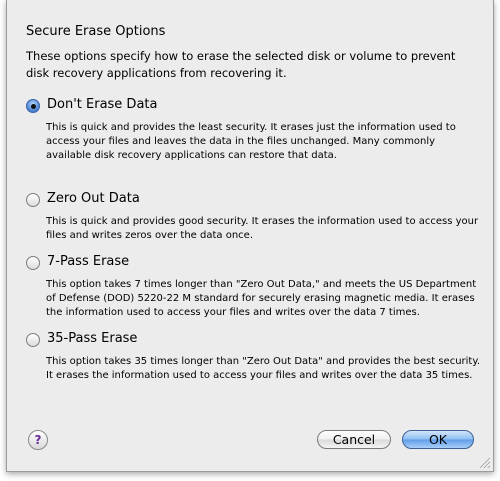  I want to click on option-label-dont-erase: Don't Erase Data, so click(102, 104).